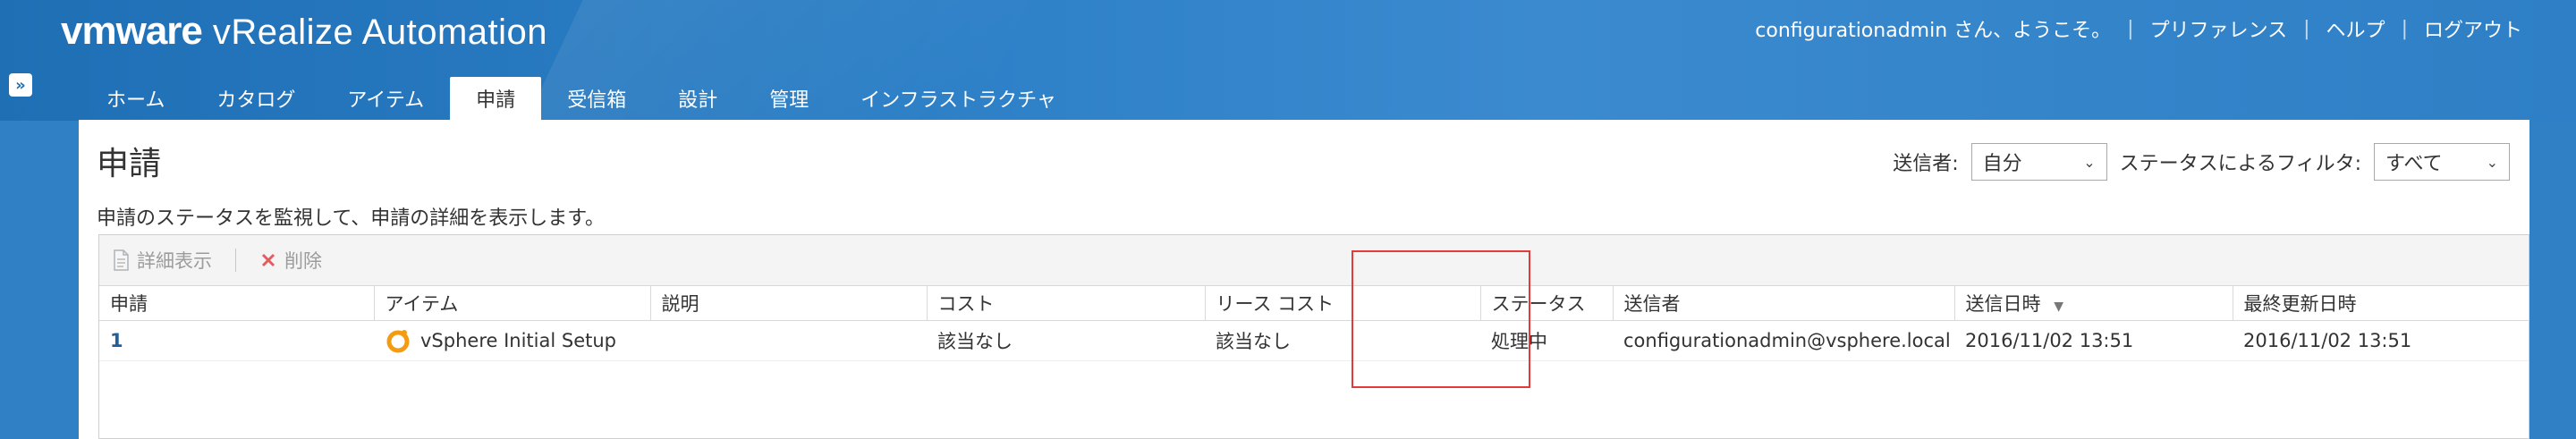  Describe the element at coordinates (20, 85) in the screenshot. I see `expand-sidebar-icon: »` at that location.